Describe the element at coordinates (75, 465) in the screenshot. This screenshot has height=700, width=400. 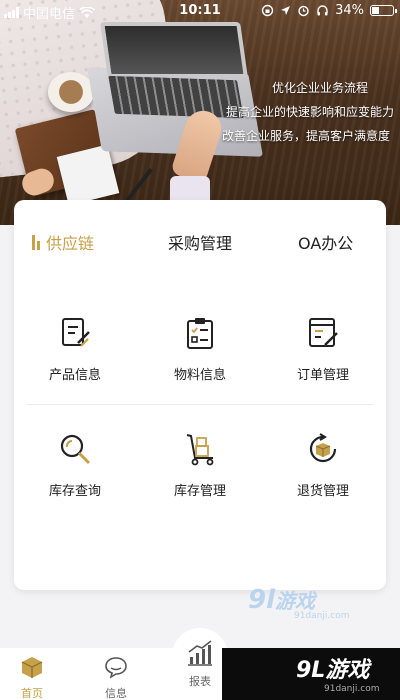
I see `inventory-query-button: 库存查询` at that location.